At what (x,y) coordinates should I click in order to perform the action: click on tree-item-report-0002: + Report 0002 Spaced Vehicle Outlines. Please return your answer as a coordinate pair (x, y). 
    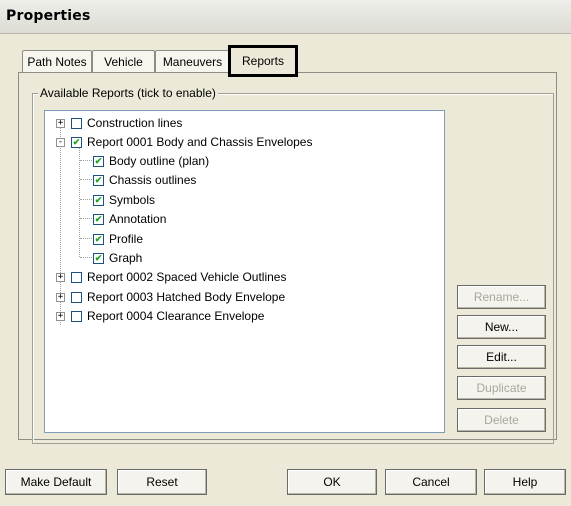
    Looking at the image, I should click on (235, 277).